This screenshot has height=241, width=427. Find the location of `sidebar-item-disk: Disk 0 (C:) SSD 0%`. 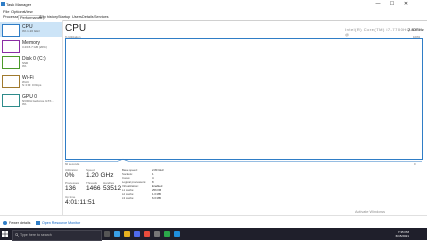

sidebar-item-disk: Disk 0 (C:) SSD 0% is located at coordinates (31, 61).